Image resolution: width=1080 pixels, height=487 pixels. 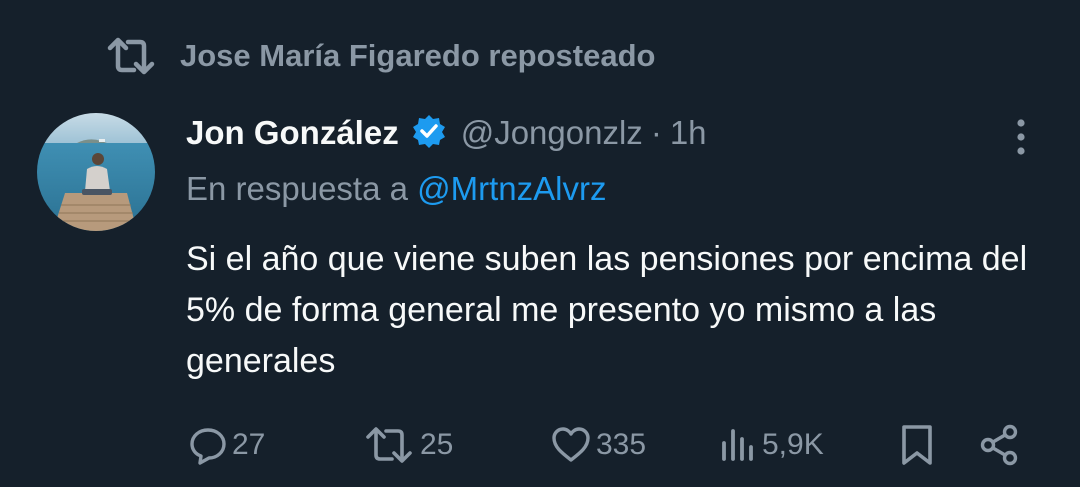 I want to click on views-count: 5,9K, so click(x=793, y=444).